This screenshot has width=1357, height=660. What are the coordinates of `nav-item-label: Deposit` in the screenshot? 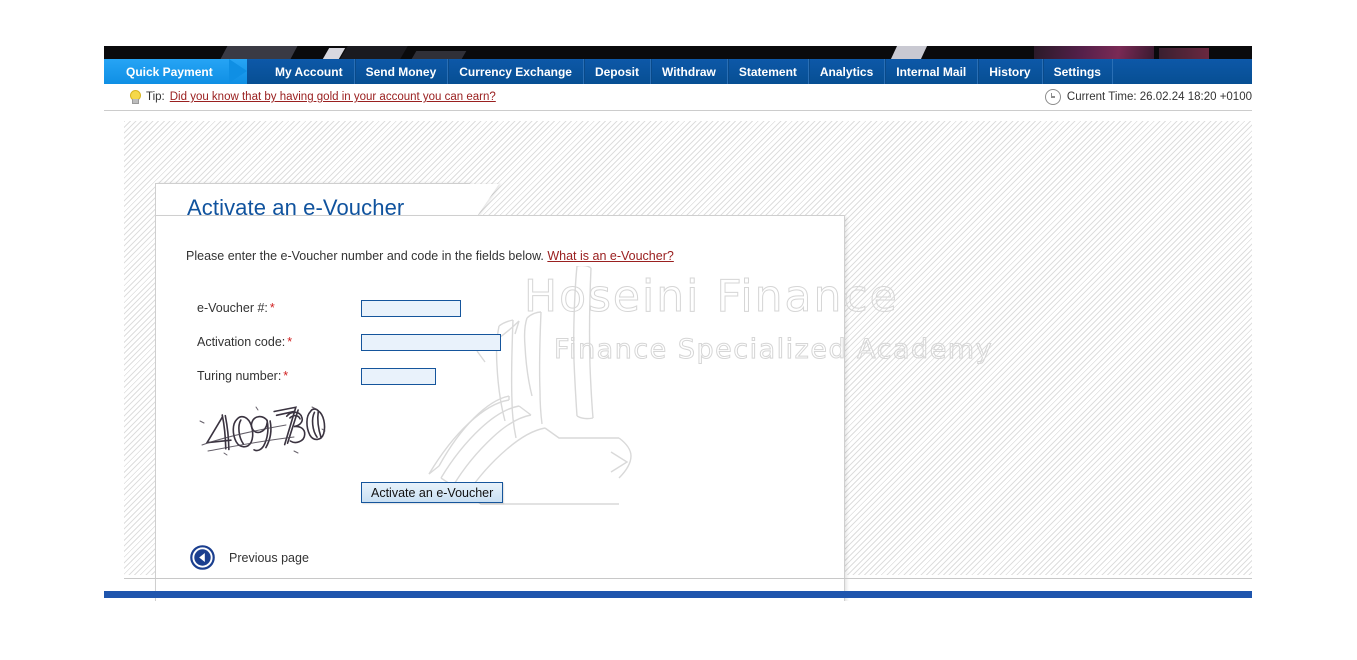 It's located at (616, 71).